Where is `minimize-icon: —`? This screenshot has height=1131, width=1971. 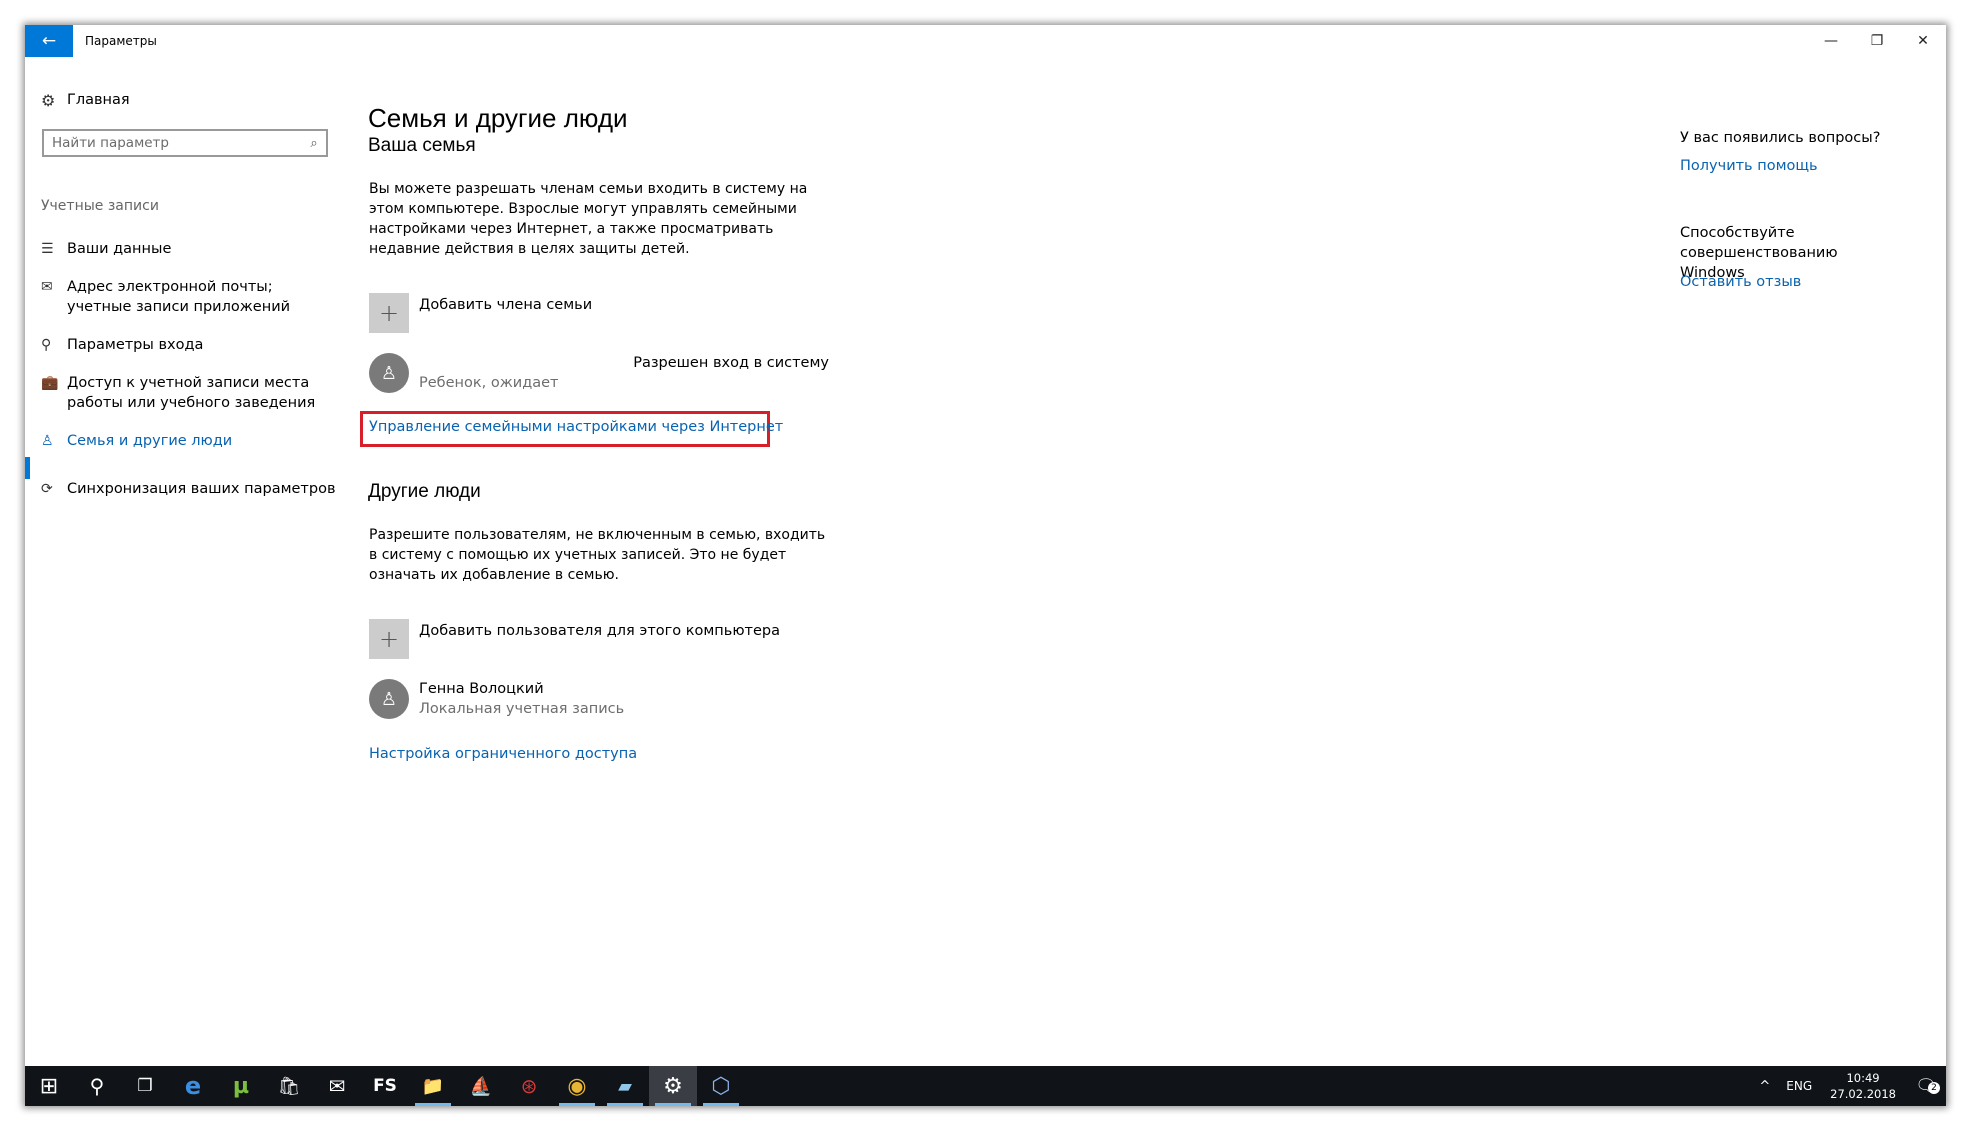
minimize-icon: — is located at coordinates (1831, 41).